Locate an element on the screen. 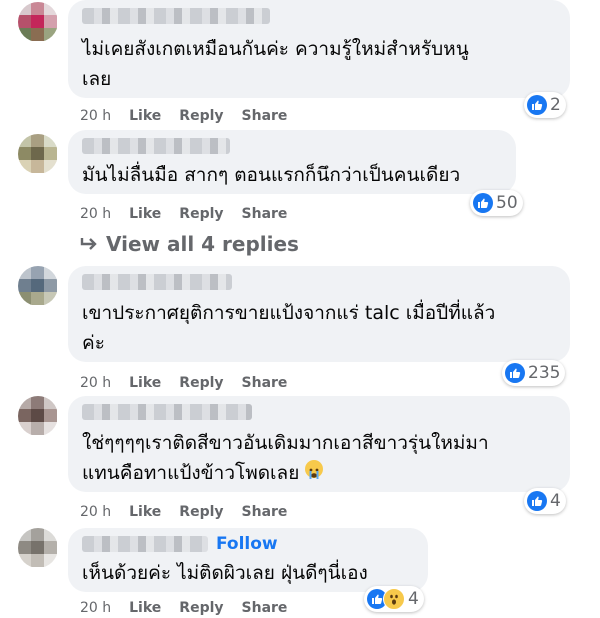 This screenshot has width=600, height=618. follow-button: Follow is located at coordinates (247, 544).